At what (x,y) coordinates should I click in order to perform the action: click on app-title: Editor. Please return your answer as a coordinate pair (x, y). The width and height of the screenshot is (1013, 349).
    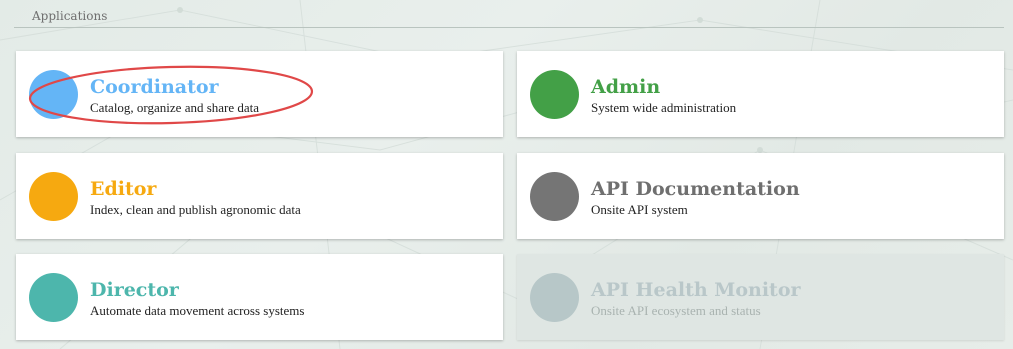
    Looking at the image, I should click on (123, 189).